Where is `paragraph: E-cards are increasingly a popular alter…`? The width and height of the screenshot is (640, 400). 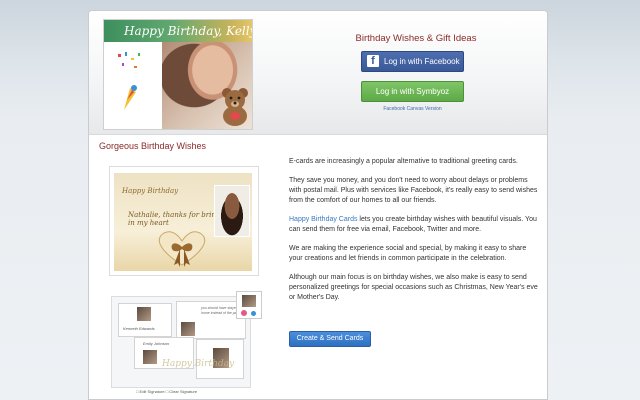
paragraph: E-cards are increasingly a popular alter… is located at coordinates (403, 161).